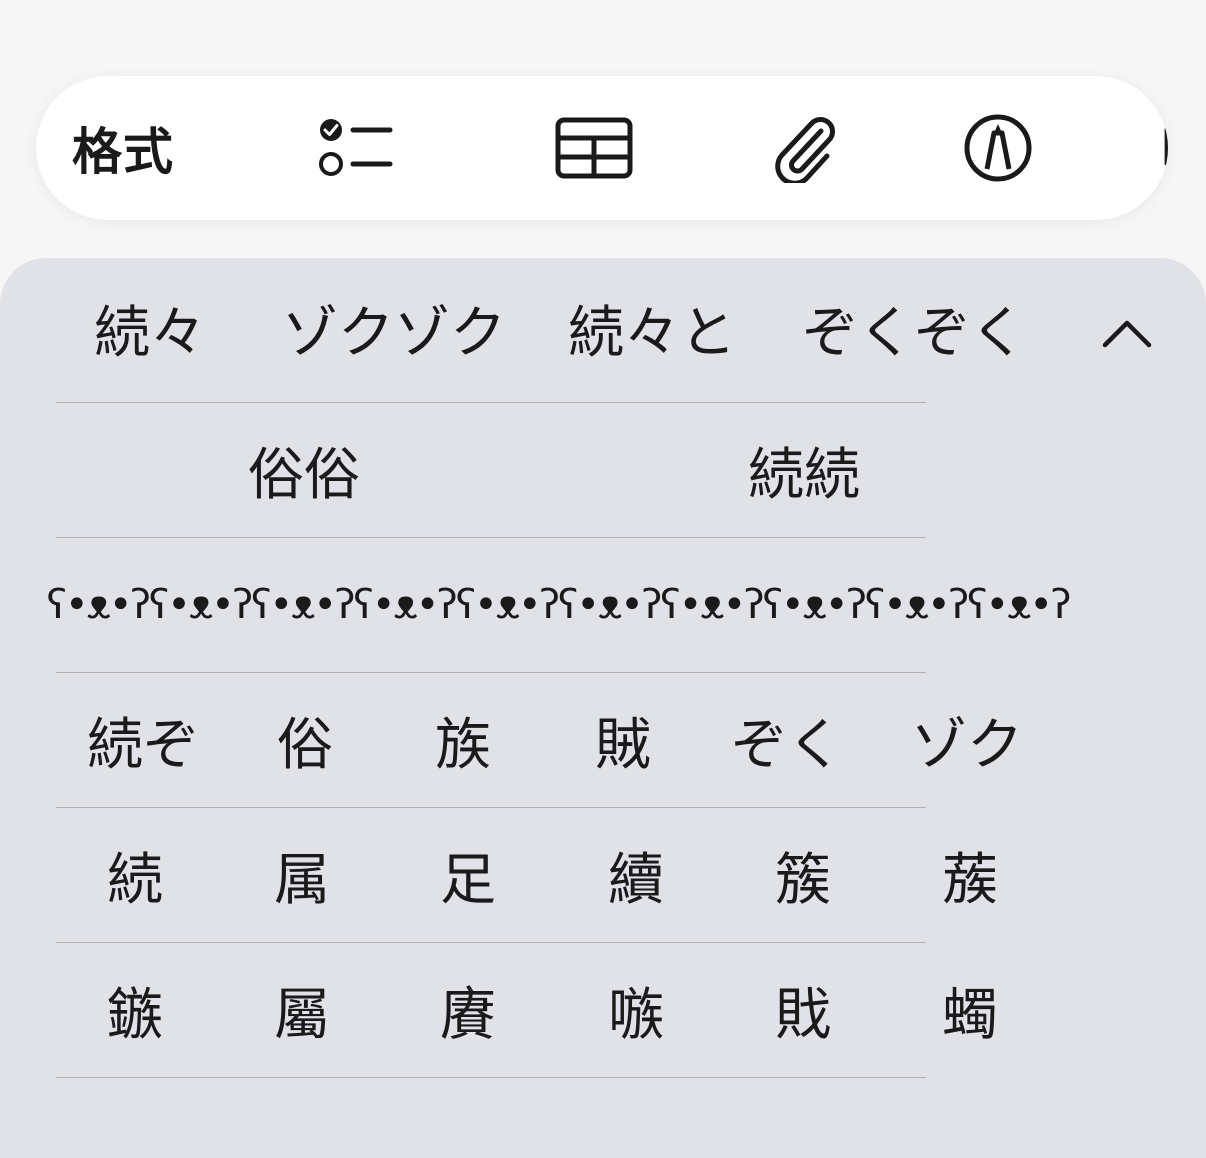 The height and width of the screenshot is (1158, 1206). I want to click on checklist-button, so click(358, 148).